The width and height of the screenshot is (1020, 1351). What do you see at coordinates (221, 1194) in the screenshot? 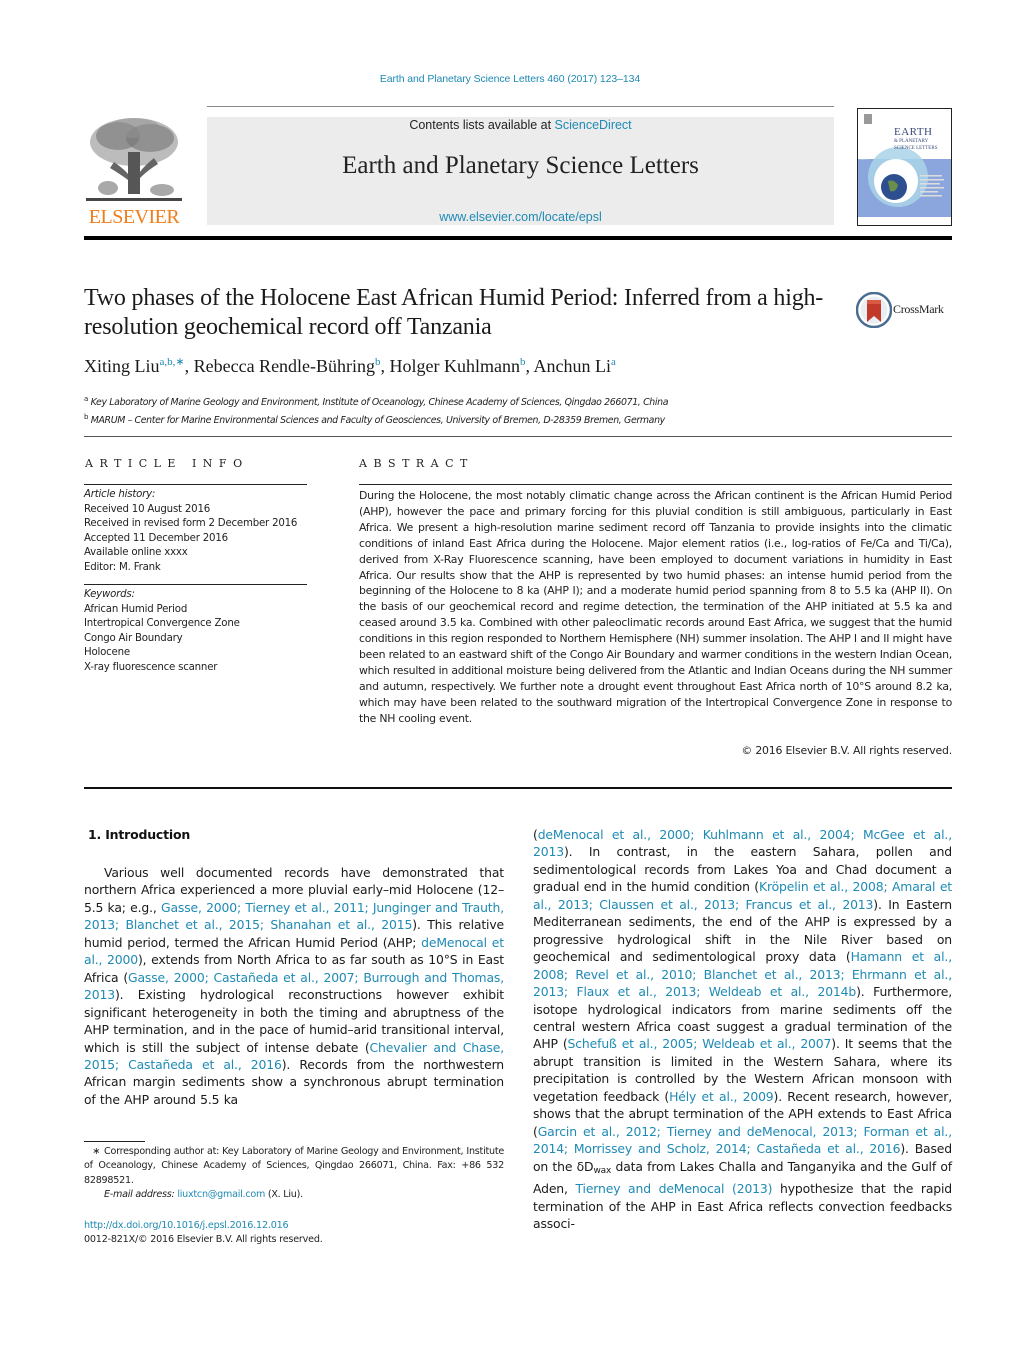
I see `email-link: liuxtcn@gmail.com` at bounding box center [221, 1194].